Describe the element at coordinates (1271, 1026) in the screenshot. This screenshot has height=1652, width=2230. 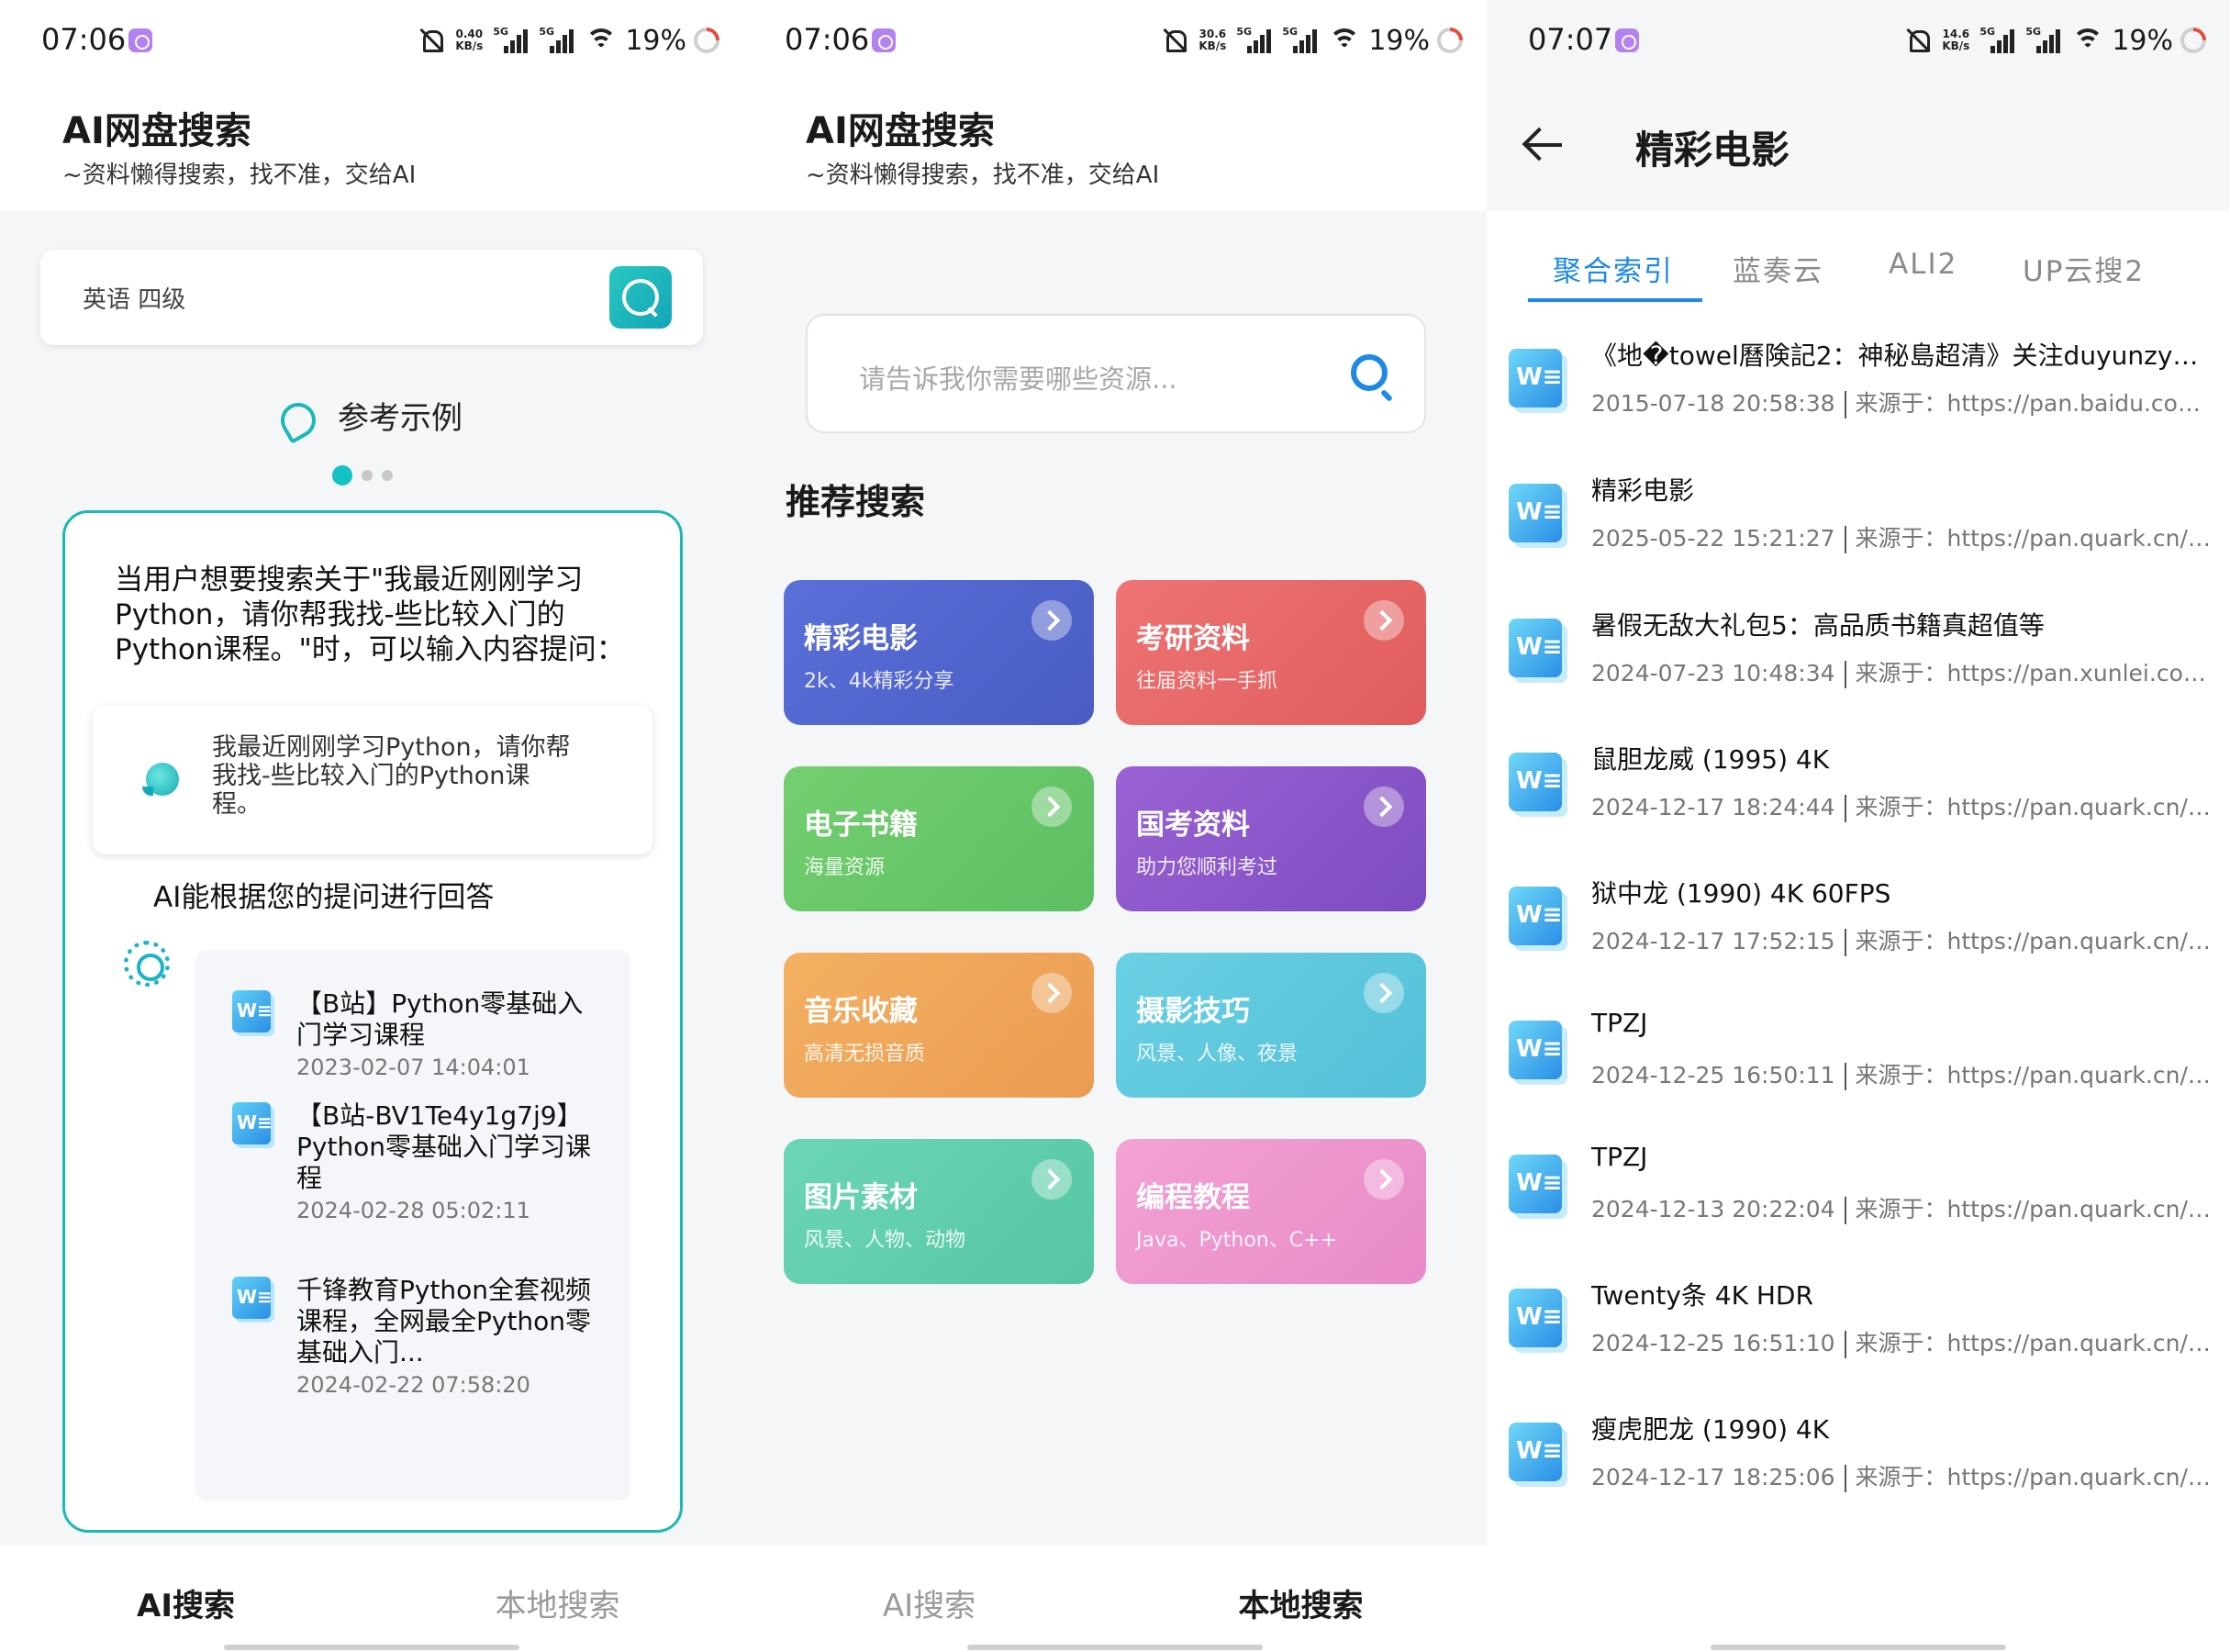
I see `category-card: 摄影技巧 风景、人像、夜景` at that location.